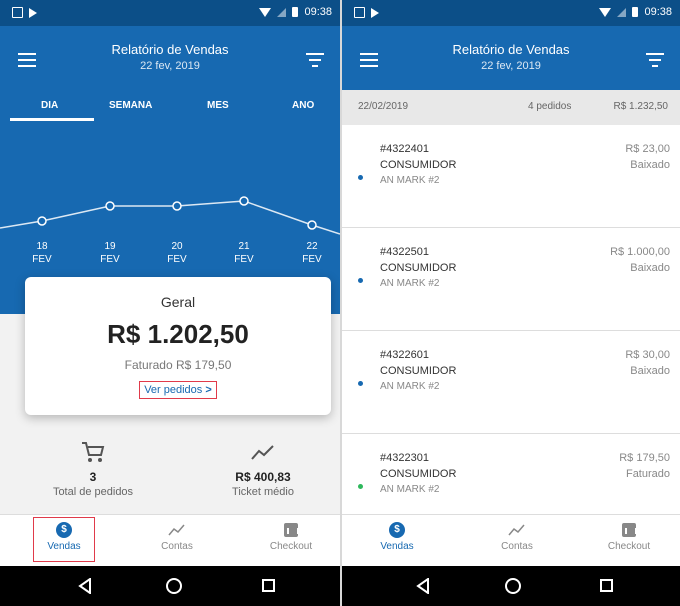 The width and height of the screenshot is (680, 606). I want to click on chart-day-label: 19 FEV, so click(110, 253).